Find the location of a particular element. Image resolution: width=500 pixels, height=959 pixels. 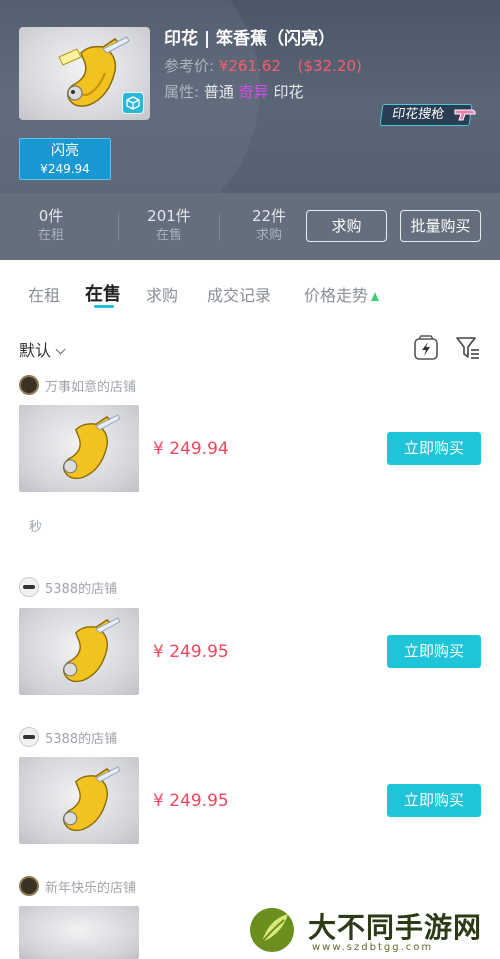

chevron-down-icon is located at coordinates (60, 349).